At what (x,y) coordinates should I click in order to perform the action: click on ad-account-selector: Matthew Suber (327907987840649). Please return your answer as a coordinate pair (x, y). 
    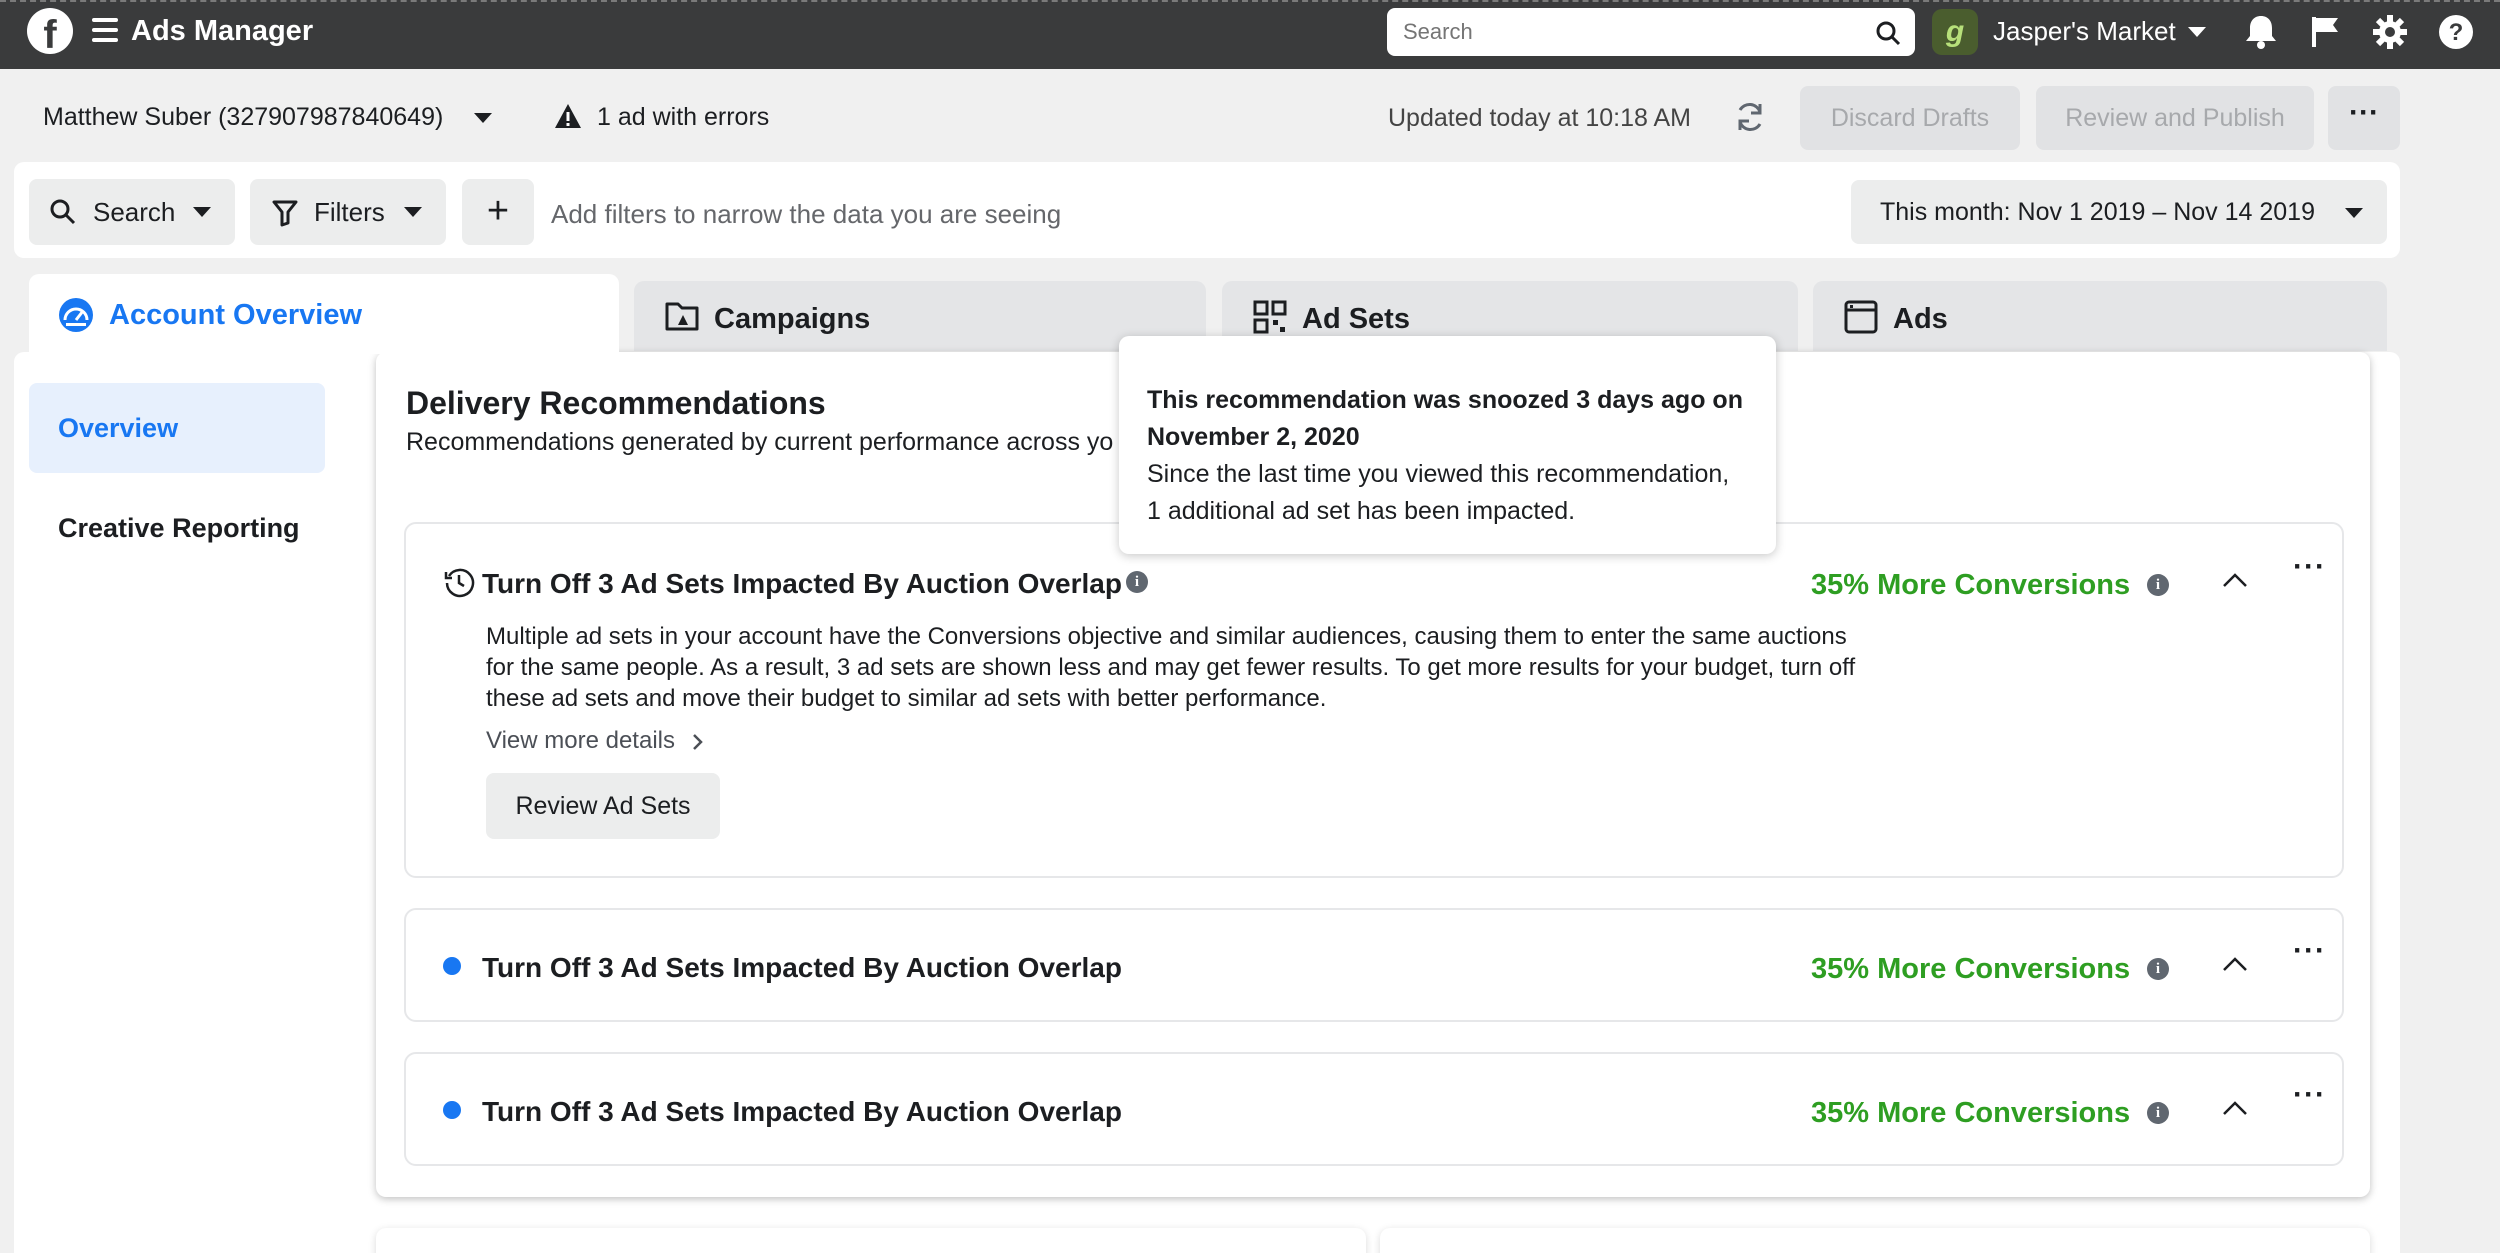
    Looking at the image, I should click on (243, 117).